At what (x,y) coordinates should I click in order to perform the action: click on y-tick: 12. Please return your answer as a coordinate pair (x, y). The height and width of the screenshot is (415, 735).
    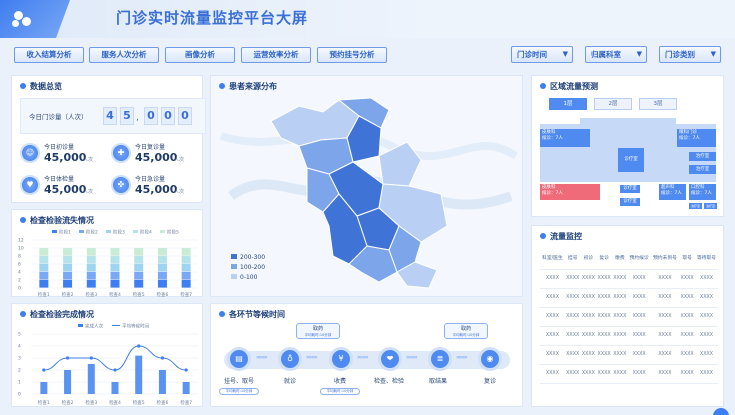
    Looking at the image, I should click on (21, 241).